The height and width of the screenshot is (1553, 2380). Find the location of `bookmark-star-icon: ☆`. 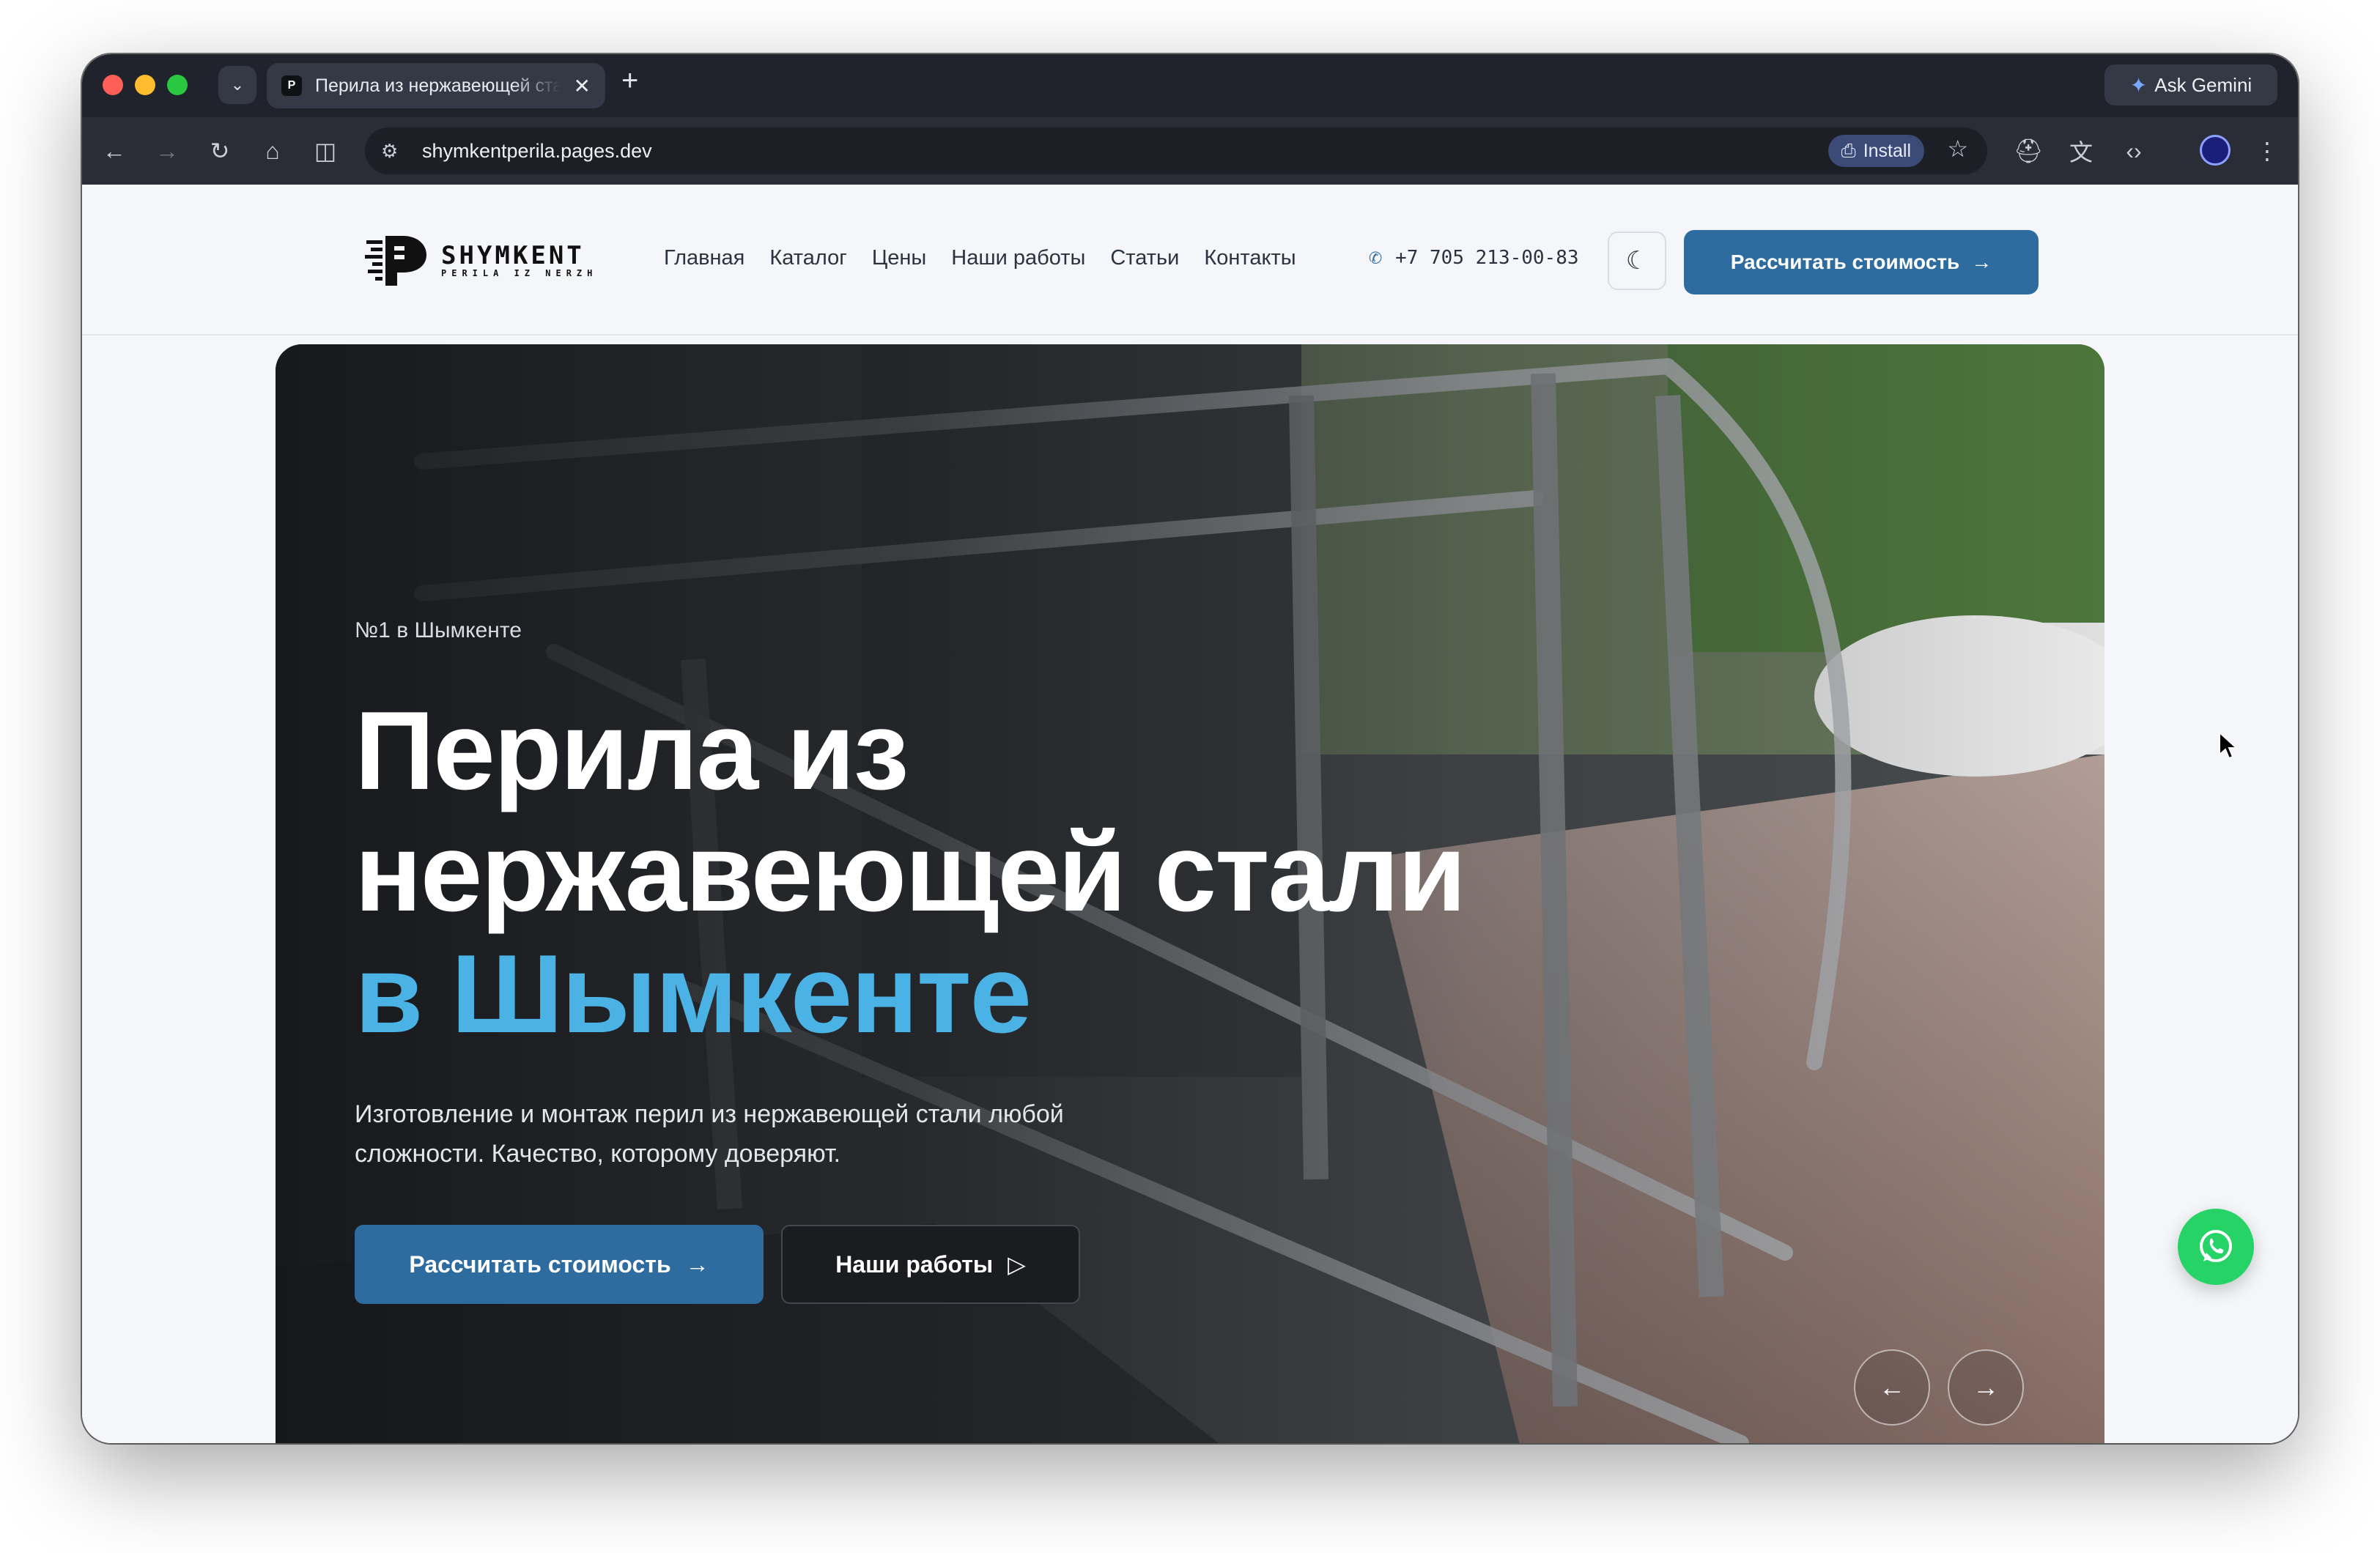

bookmark-star-icon: ☆ is located at coordinates (1957, 149).